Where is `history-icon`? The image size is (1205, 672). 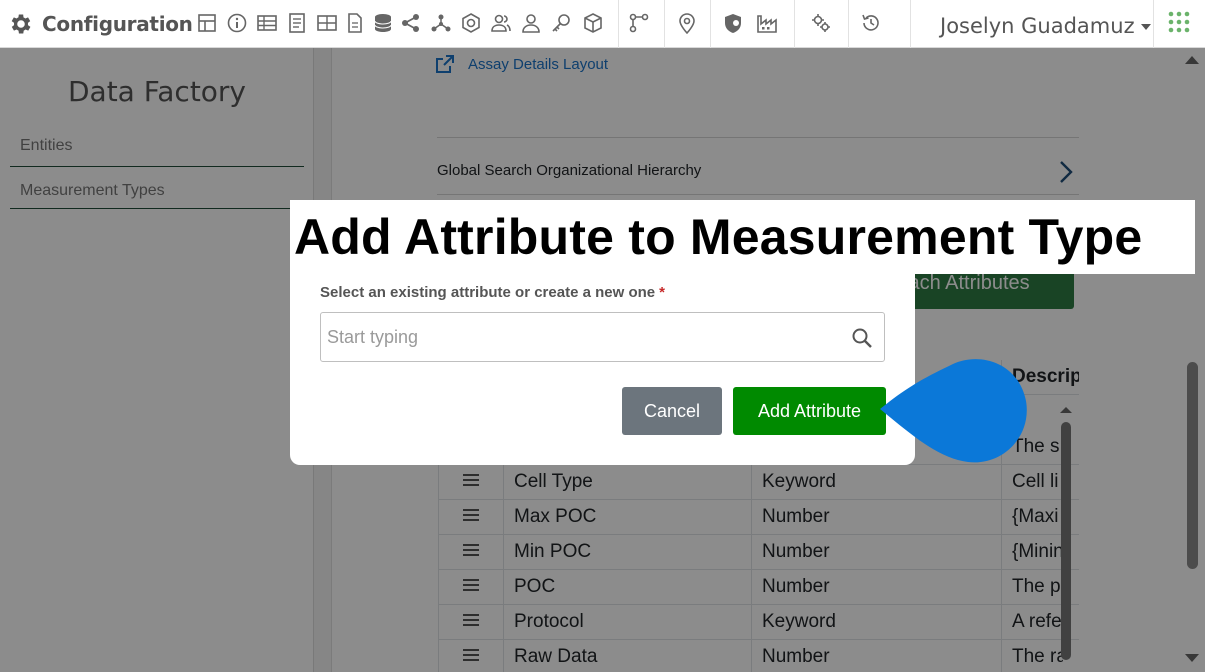 history-icon is located at coordinates (871, 23).